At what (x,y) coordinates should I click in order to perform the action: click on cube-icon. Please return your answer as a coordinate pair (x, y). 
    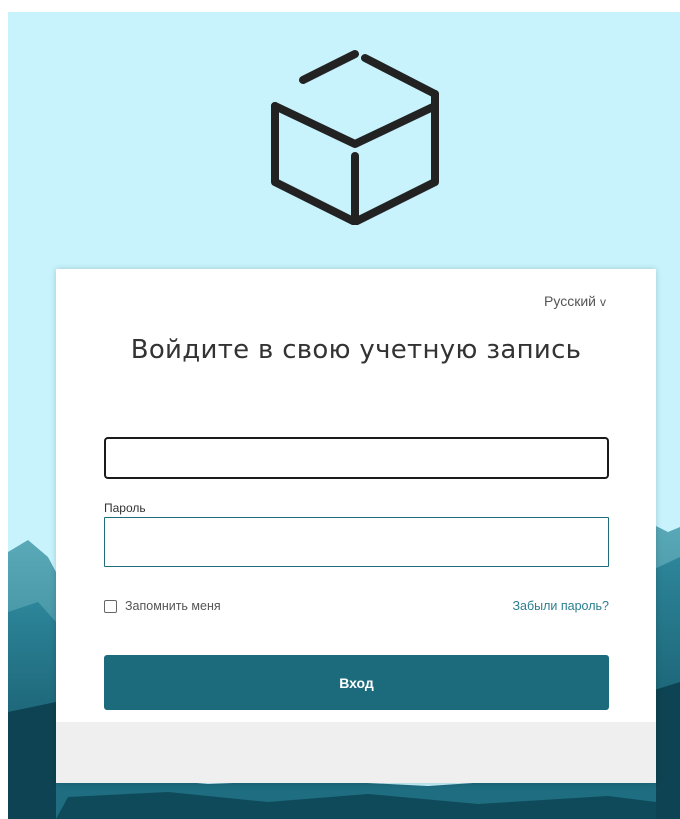
    Looking at the image, I should click on (355, 137).